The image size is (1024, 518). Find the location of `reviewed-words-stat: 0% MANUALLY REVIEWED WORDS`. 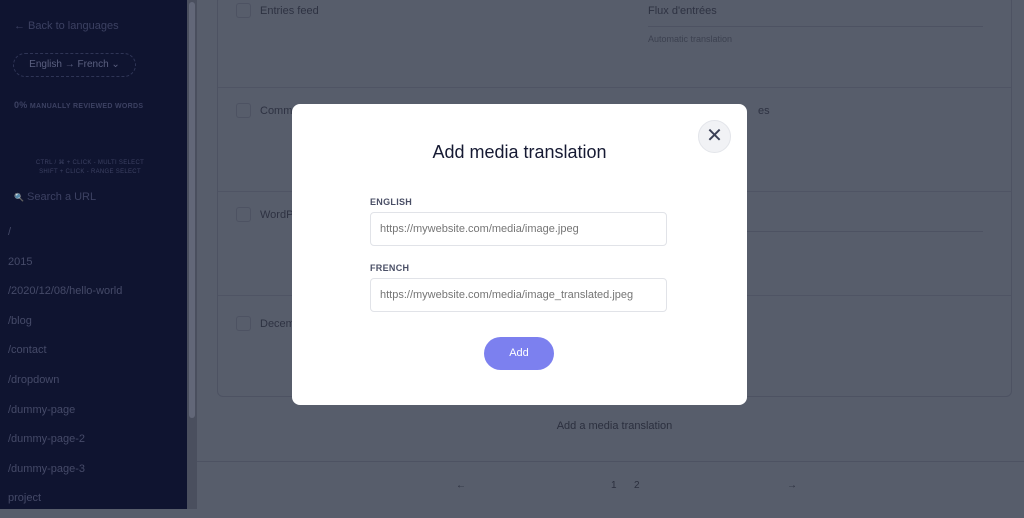

reviewed-words-stat: 0% MANUALLY REVIEWED WORDS is located at coordinates (78, 105).